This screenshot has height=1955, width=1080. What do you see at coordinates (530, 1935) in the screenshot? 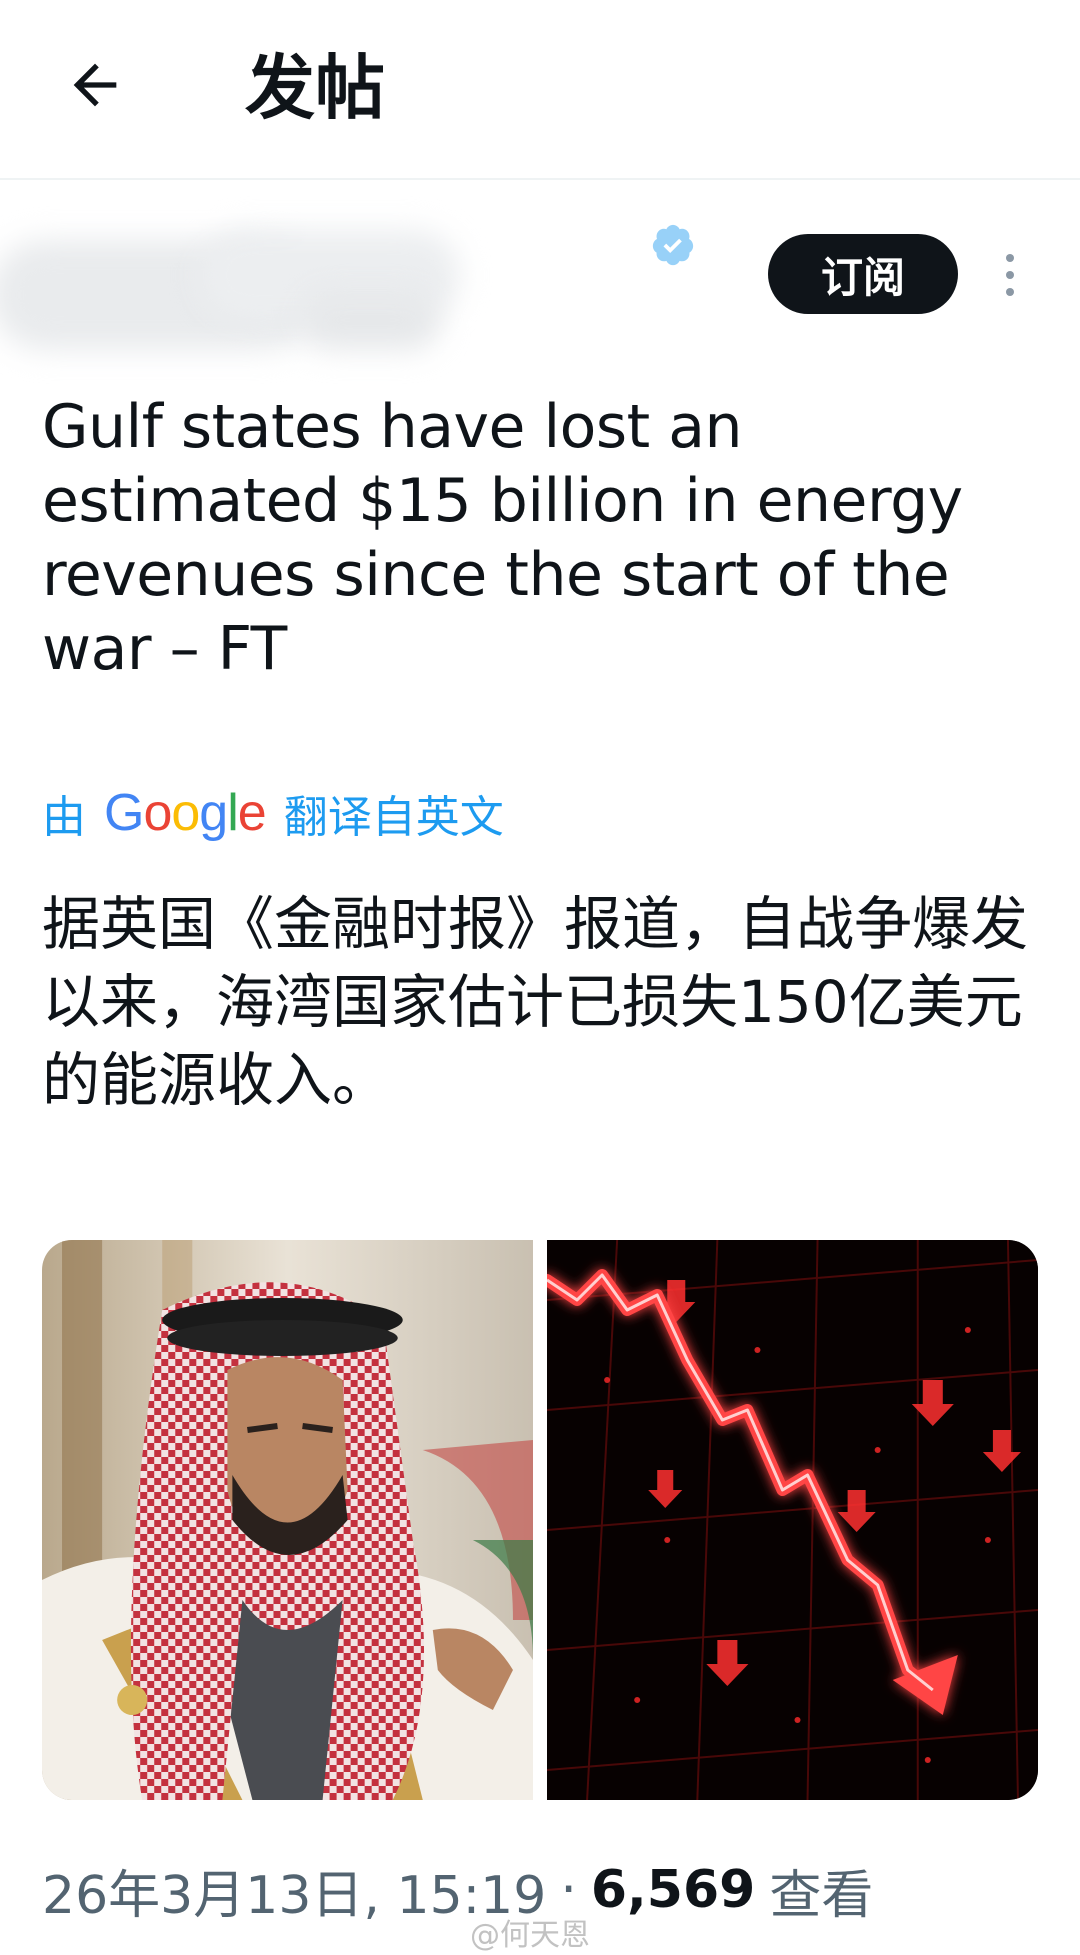
I see `watermark: @何天恩` at bounding box center [530, 1935].